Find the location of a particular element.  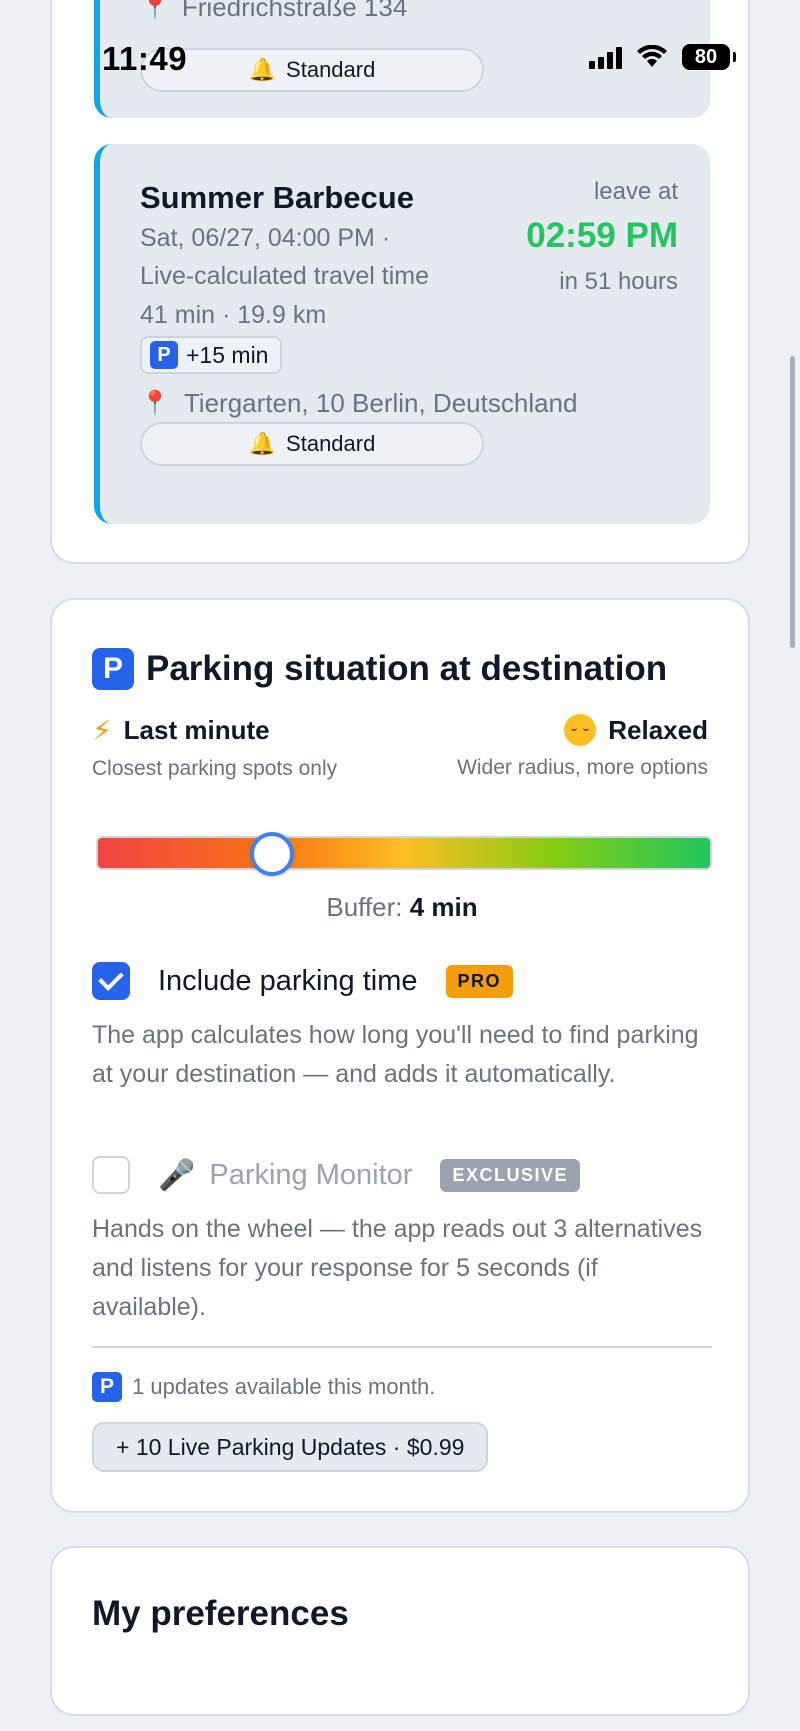

include-parking-checkbox is located at coordinates (111, 981).